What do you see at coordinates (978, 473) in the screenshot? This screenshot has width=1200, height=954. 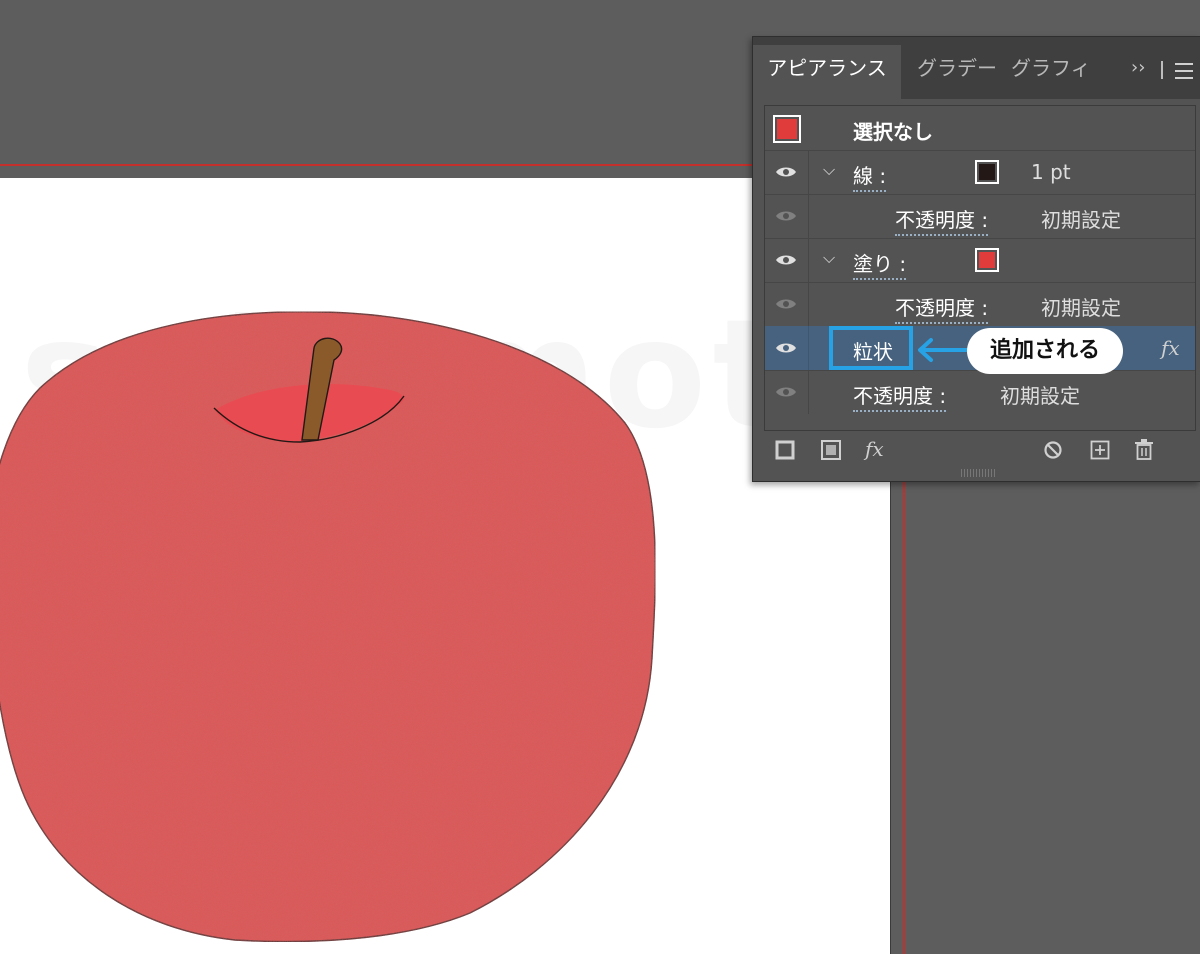 I see `panel-resize-grip` at bounding box center [978, 473].